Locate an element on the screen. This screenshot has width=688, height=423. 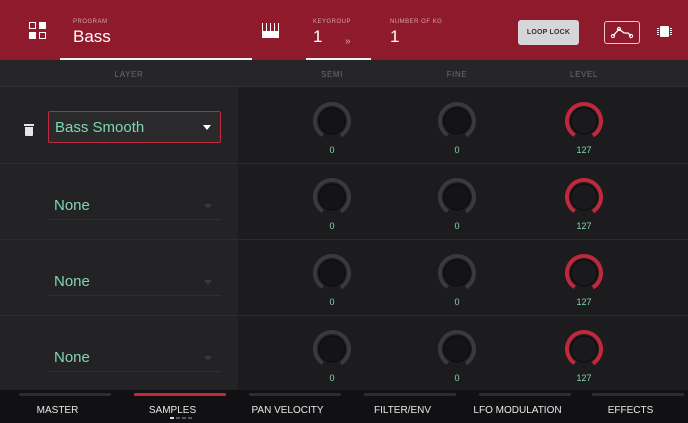
fine-column-header: FINE is located at coordinates (457, 74).